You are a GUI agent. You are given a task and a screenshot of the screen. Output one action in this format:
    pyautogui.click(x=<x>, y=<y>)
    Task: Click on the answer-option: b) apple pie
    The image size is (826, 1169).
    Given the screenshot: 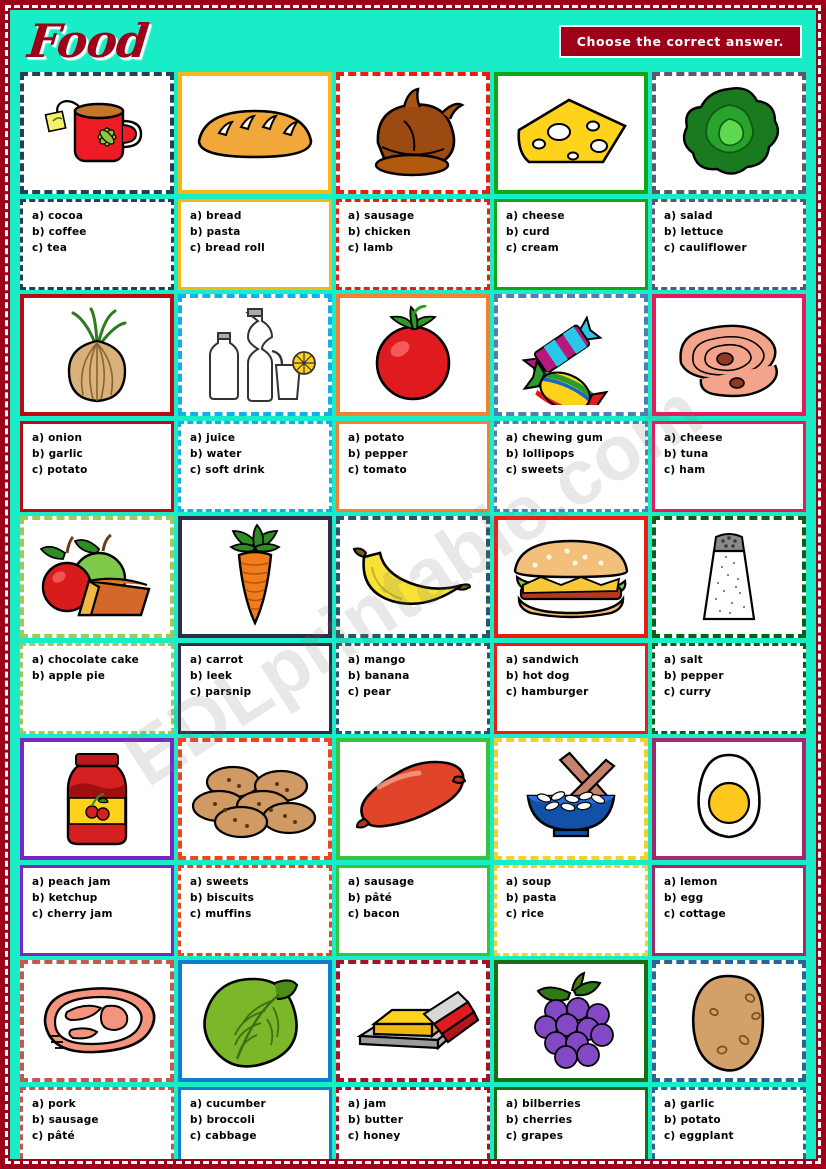 What is the action you would take?
    pyautogui.click(x=98, y=677)
    